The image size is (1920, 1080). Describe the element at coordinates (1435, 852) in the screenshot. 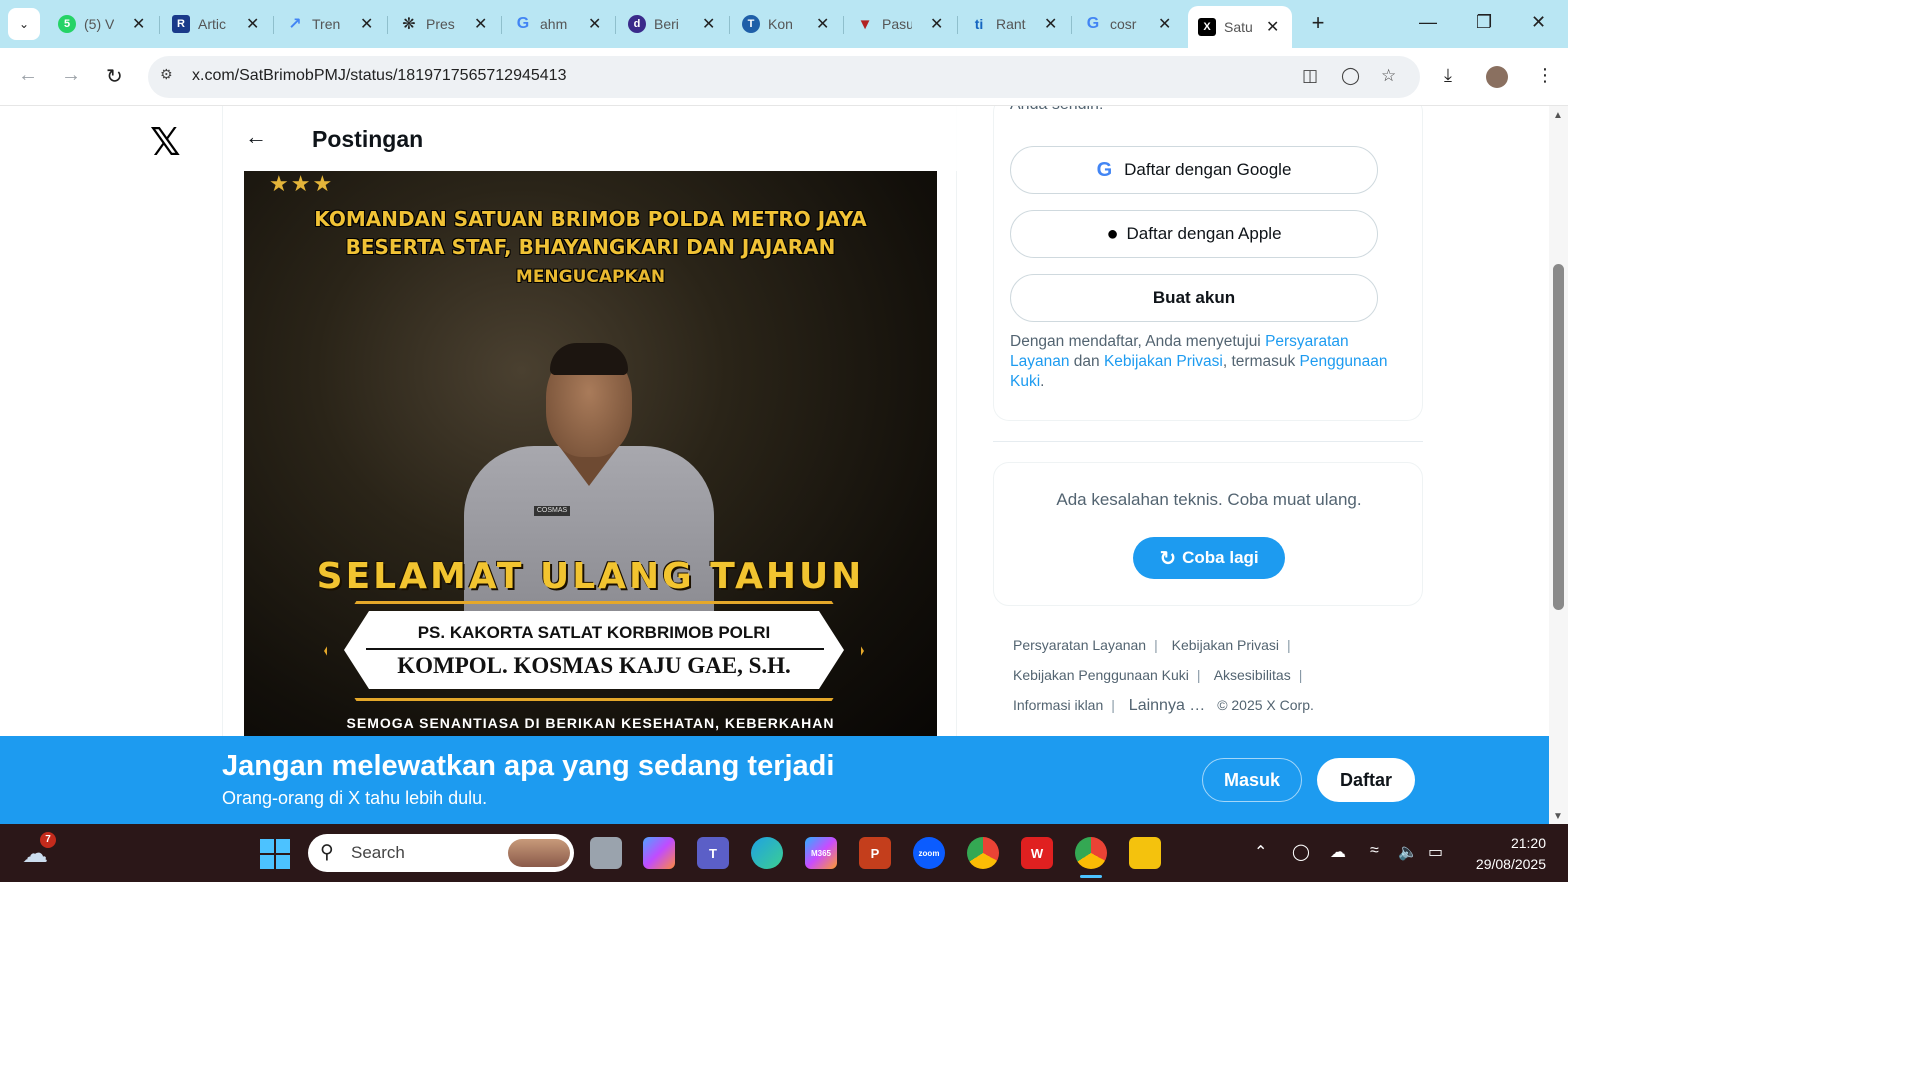

I see `battery-icon: ▭` at that location.